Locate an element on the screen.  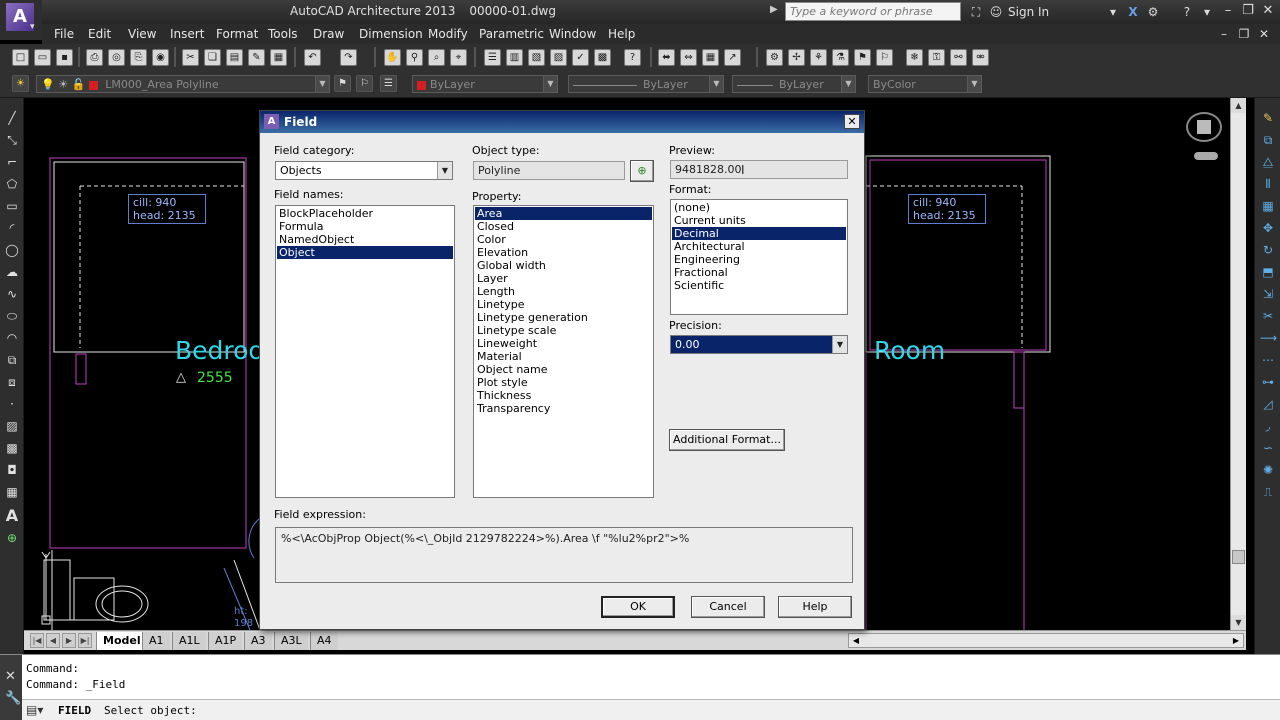
quickcalc-icon: ▩ is located at coordinates (602, 57).